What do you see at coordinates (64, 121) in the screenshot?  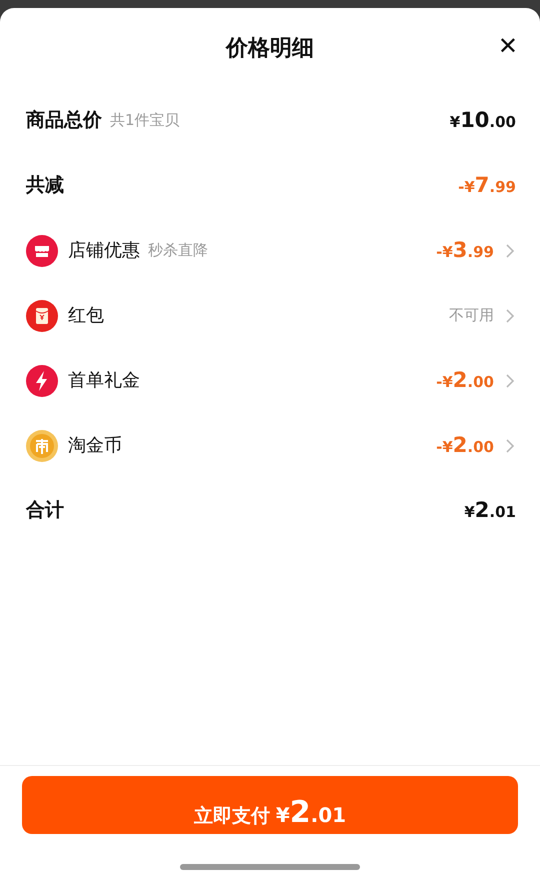 I see `row-label: 商品总价` at bounding box center [64, 121].